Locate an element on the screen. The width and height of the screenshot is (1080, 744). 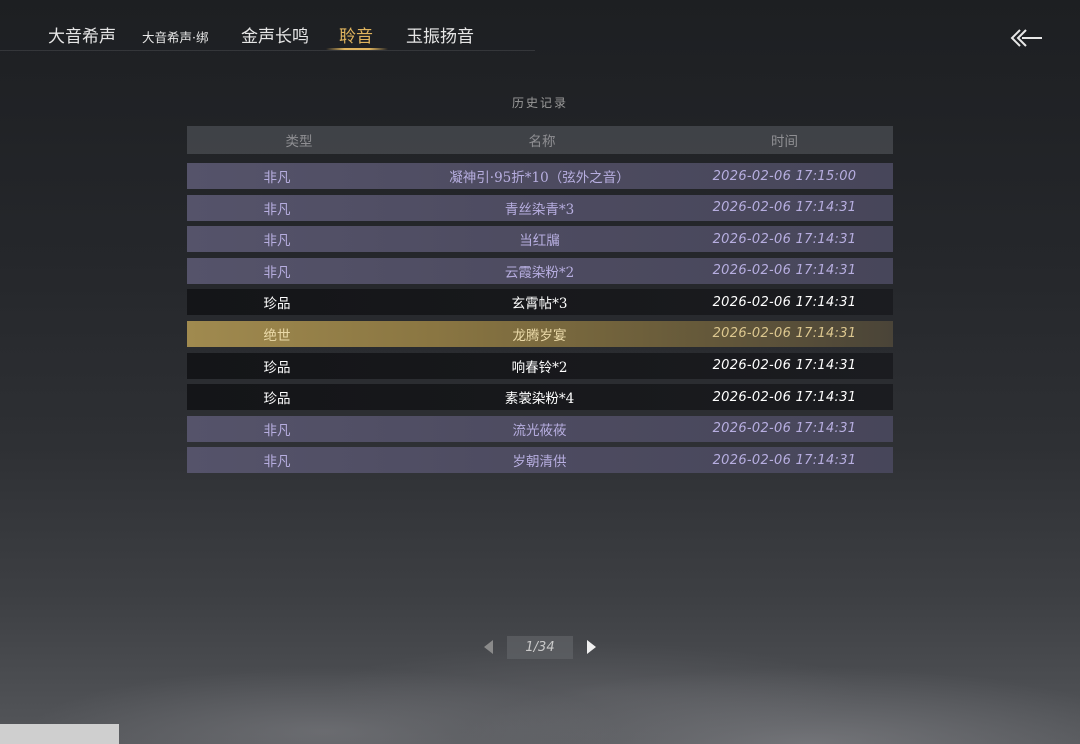
row-time: 2026-02-06 17:15:00 is located at coordinates (784, 176).